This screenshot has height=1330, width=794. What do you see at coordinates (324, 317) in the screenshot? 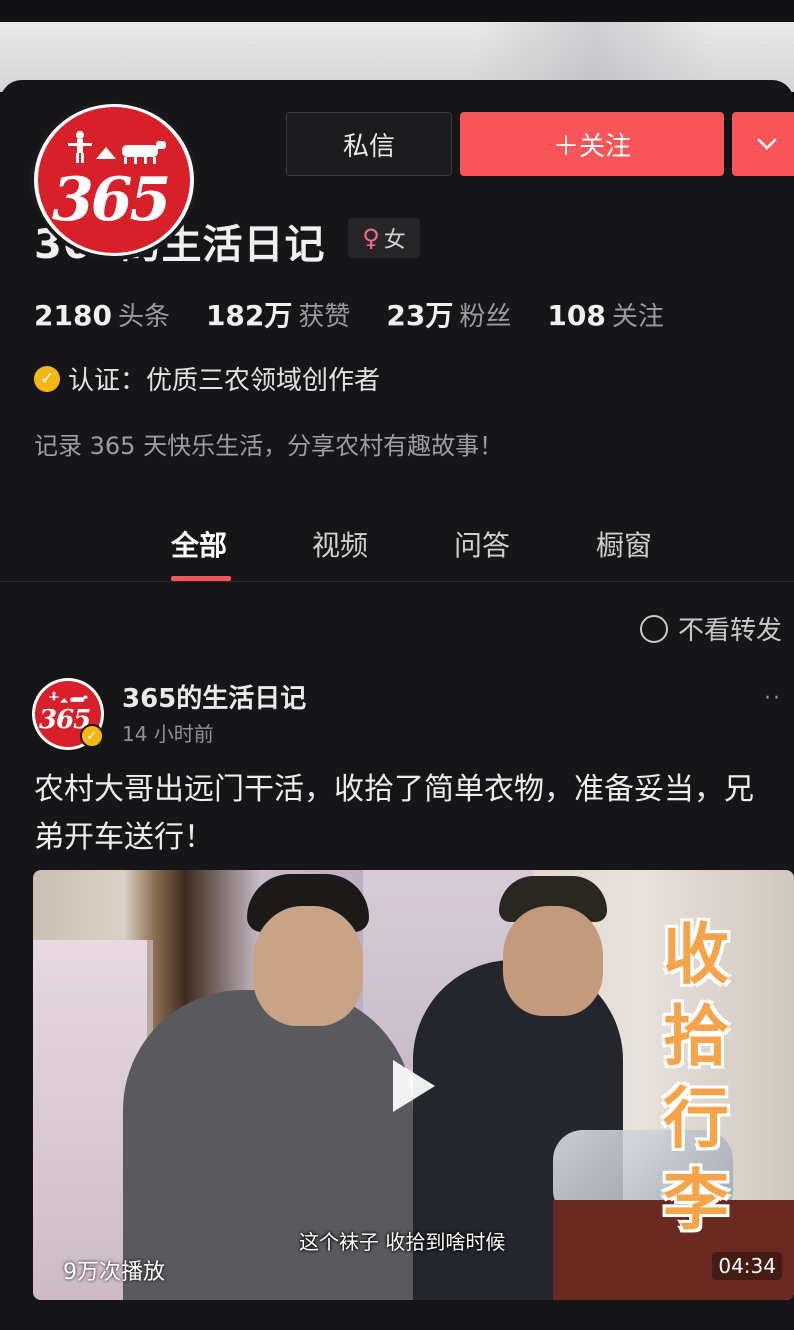
I see `stat-label: 获赞` at bounding box center [324, 317].